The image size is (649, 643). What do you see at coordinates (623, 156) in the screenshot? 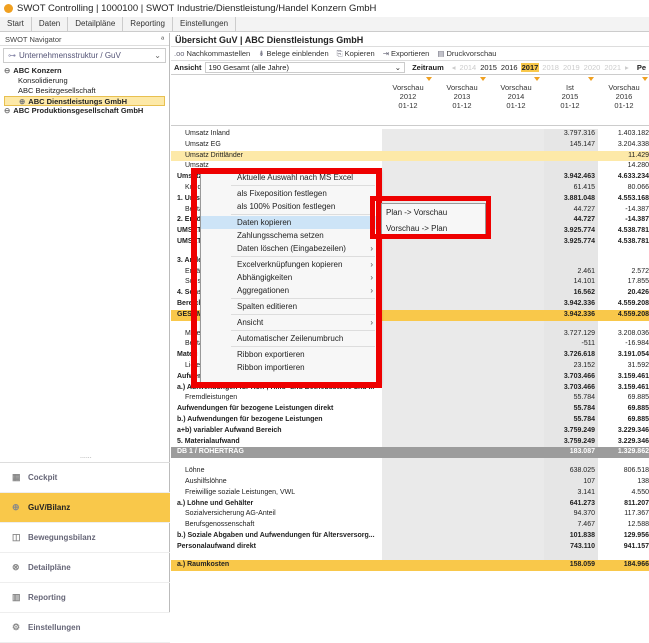
I see `cell-vorschau-2016: 11.429` at bounding box center [623, 156].